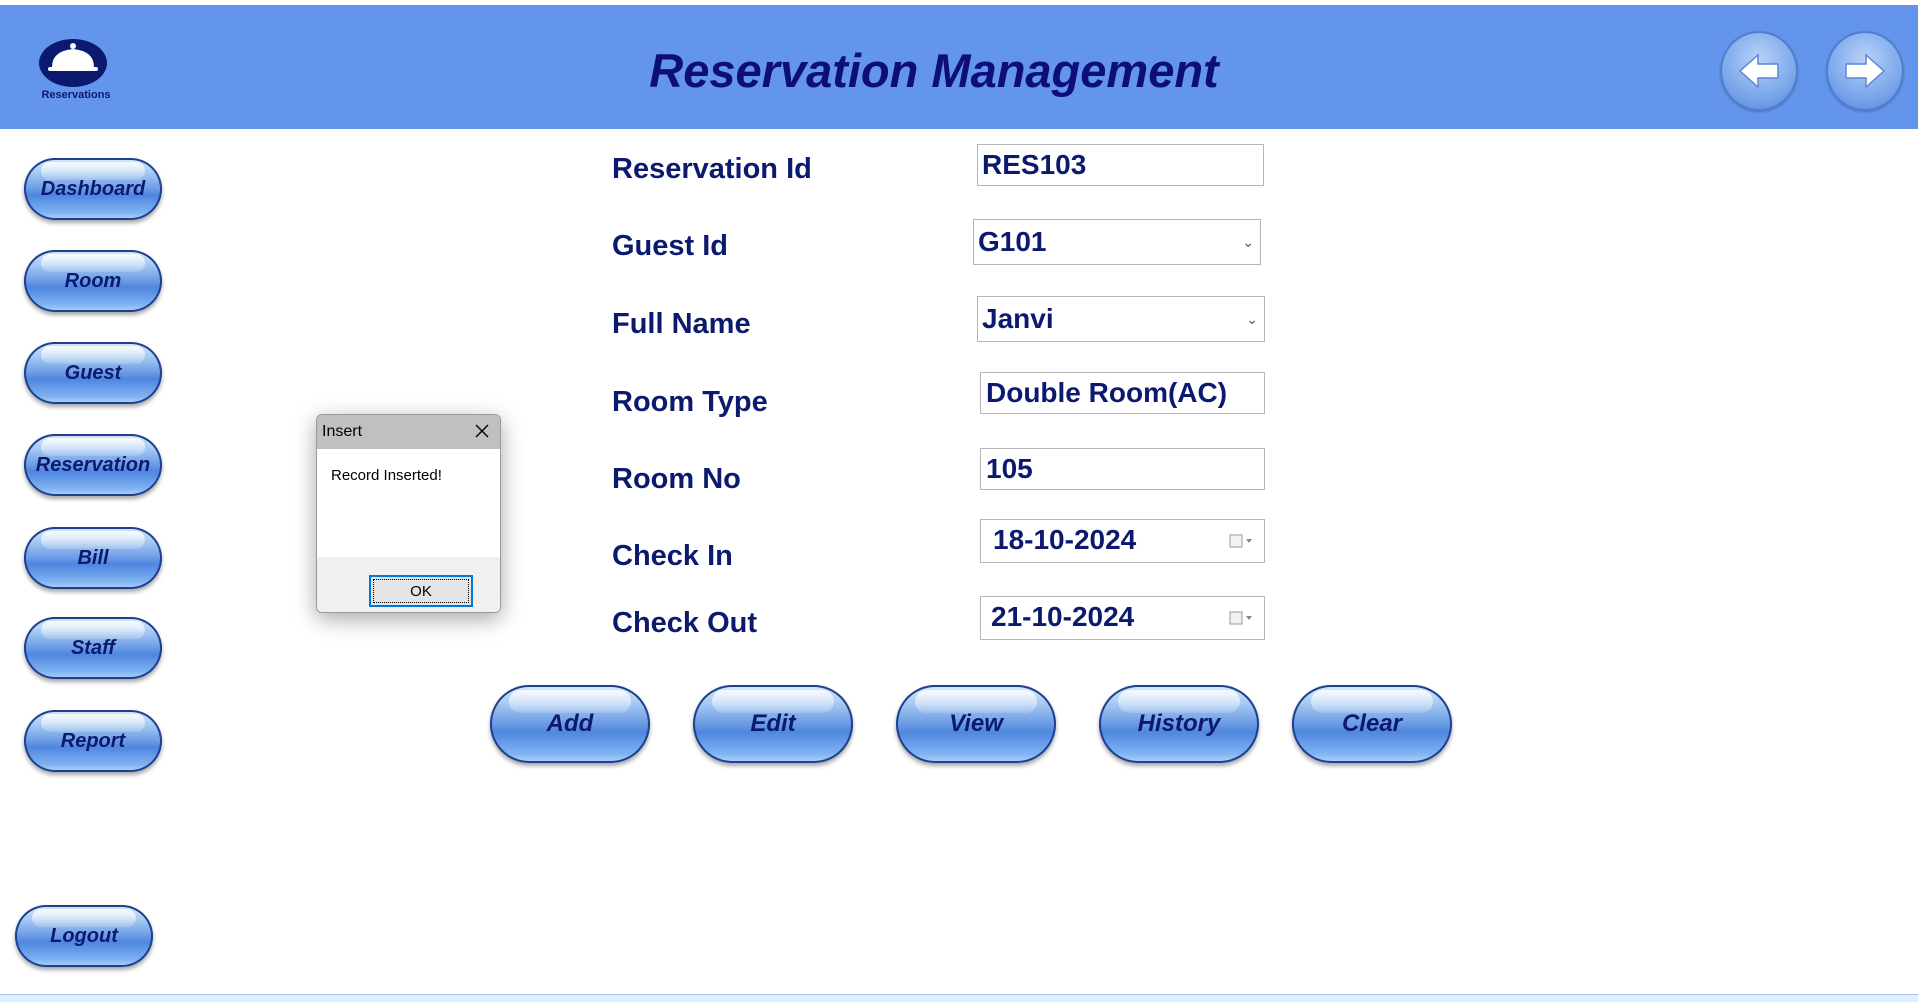 This screenshot has height=1002, width=1918. I want to click on sidebar-item-label: Reservation, so click(93, 464).